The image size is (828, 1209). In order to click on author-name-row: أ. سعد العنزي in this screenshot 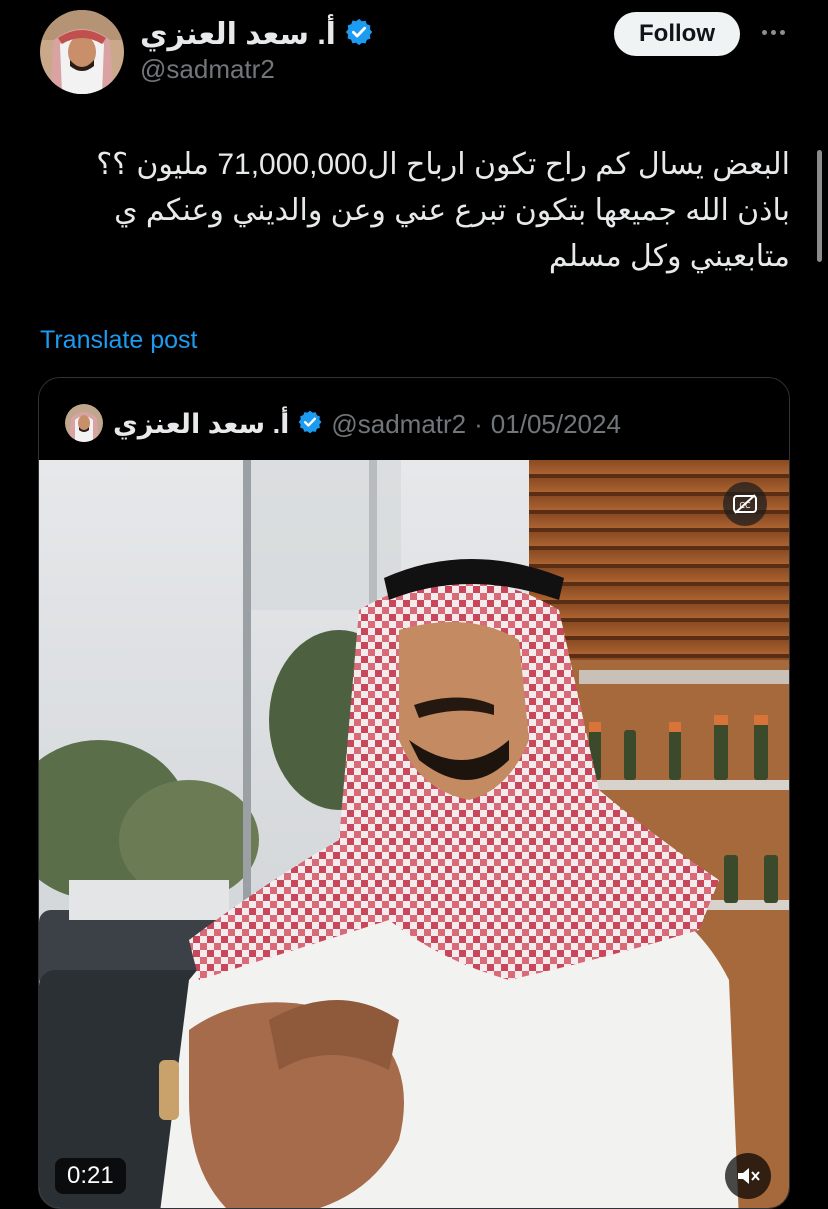, I will do `click(257, 34)`.